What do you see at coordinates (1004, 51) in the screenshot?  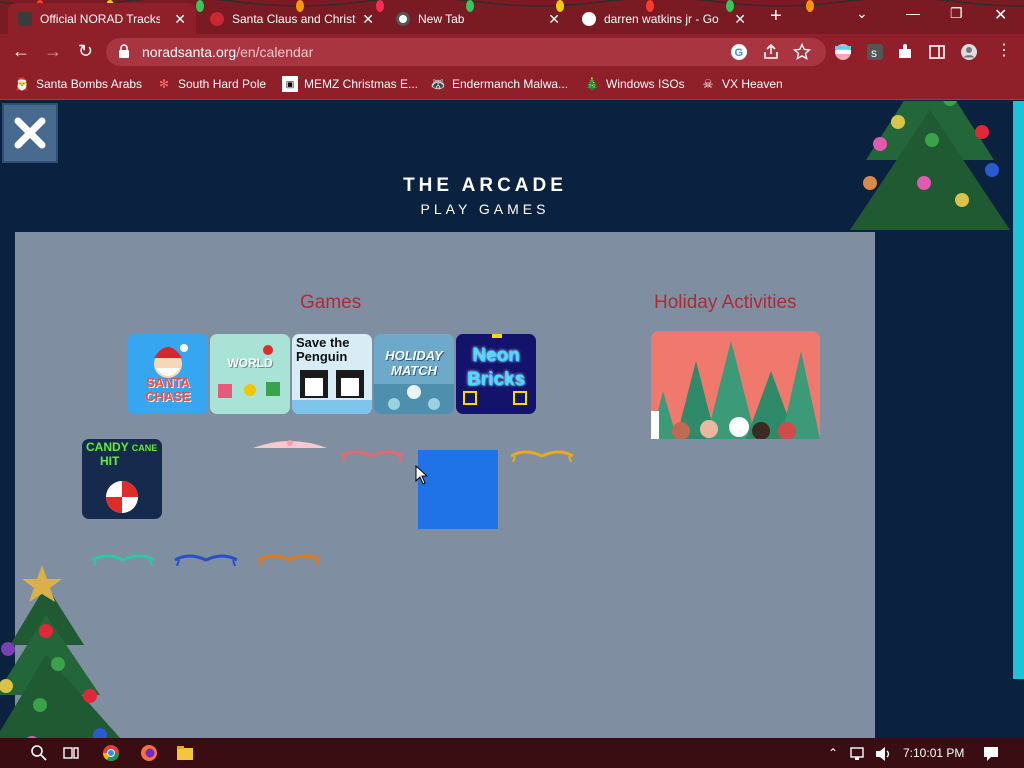 I see `menu-kebab-icon: ⋮` at bounding box center [1004, 51].